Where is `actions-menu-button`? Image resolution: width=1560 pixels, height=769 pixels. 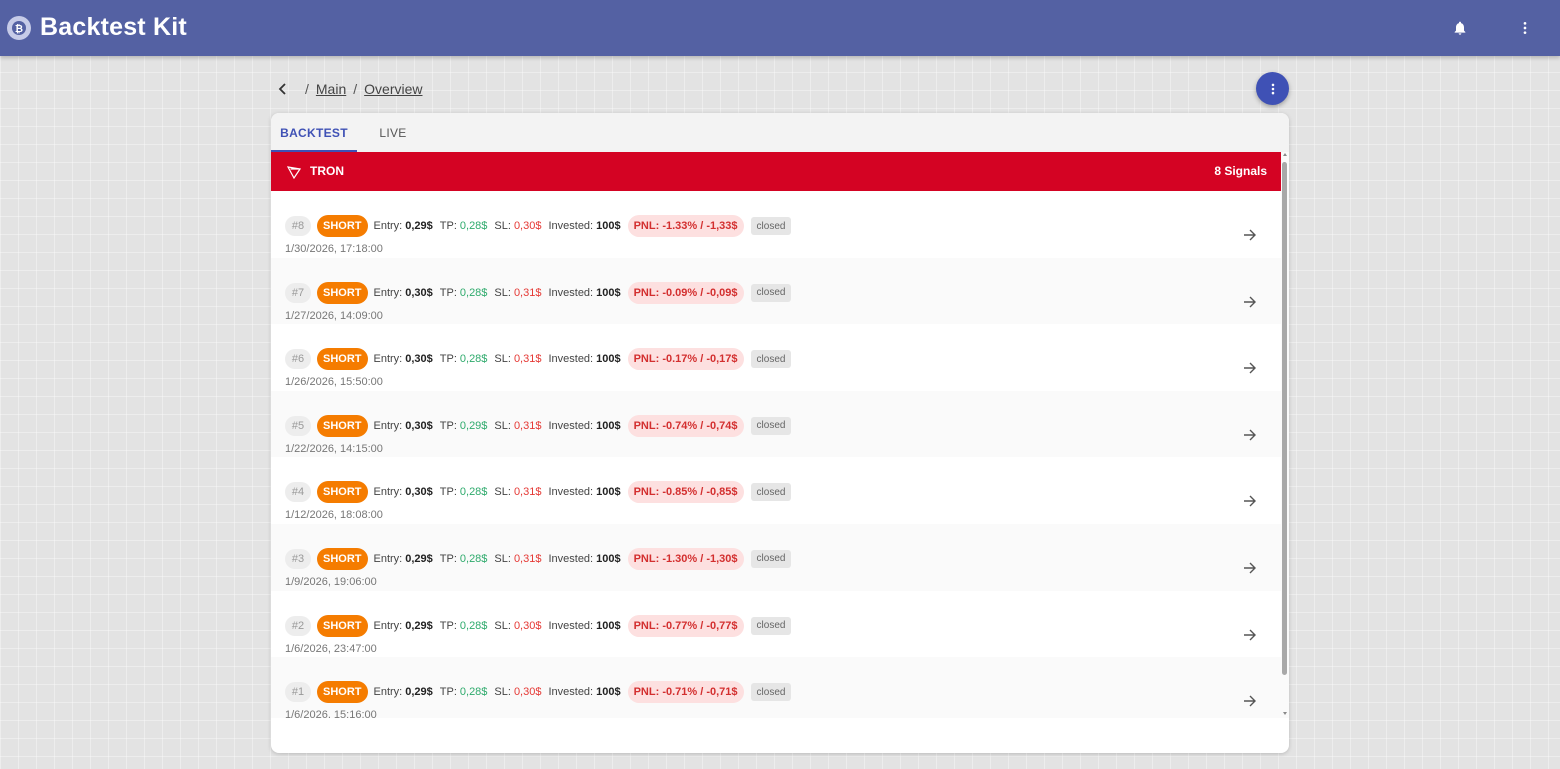
actions-menu-button is located at coordinates (1272, 88).